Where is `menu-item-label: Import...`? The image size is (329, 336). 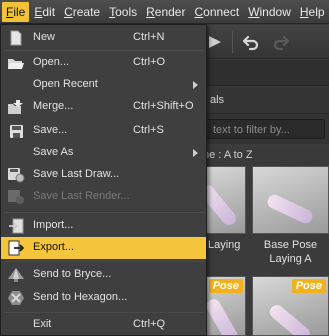
menu-item-label: Import... is located at coordinates (53, 225).